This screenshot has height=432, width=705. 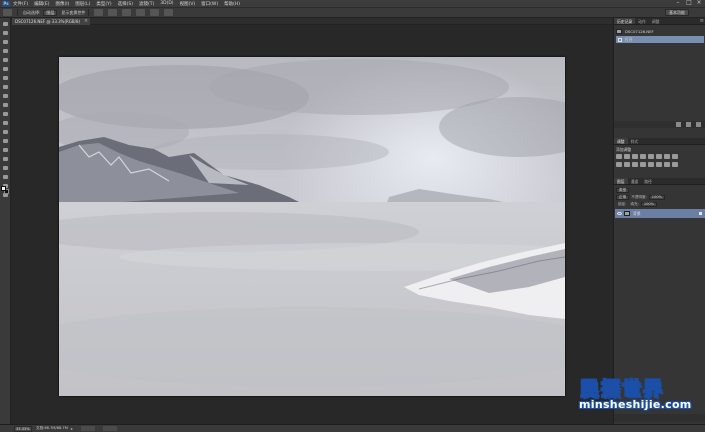 I want to click on gradient-tool-icon, so click(x=5, y=123).